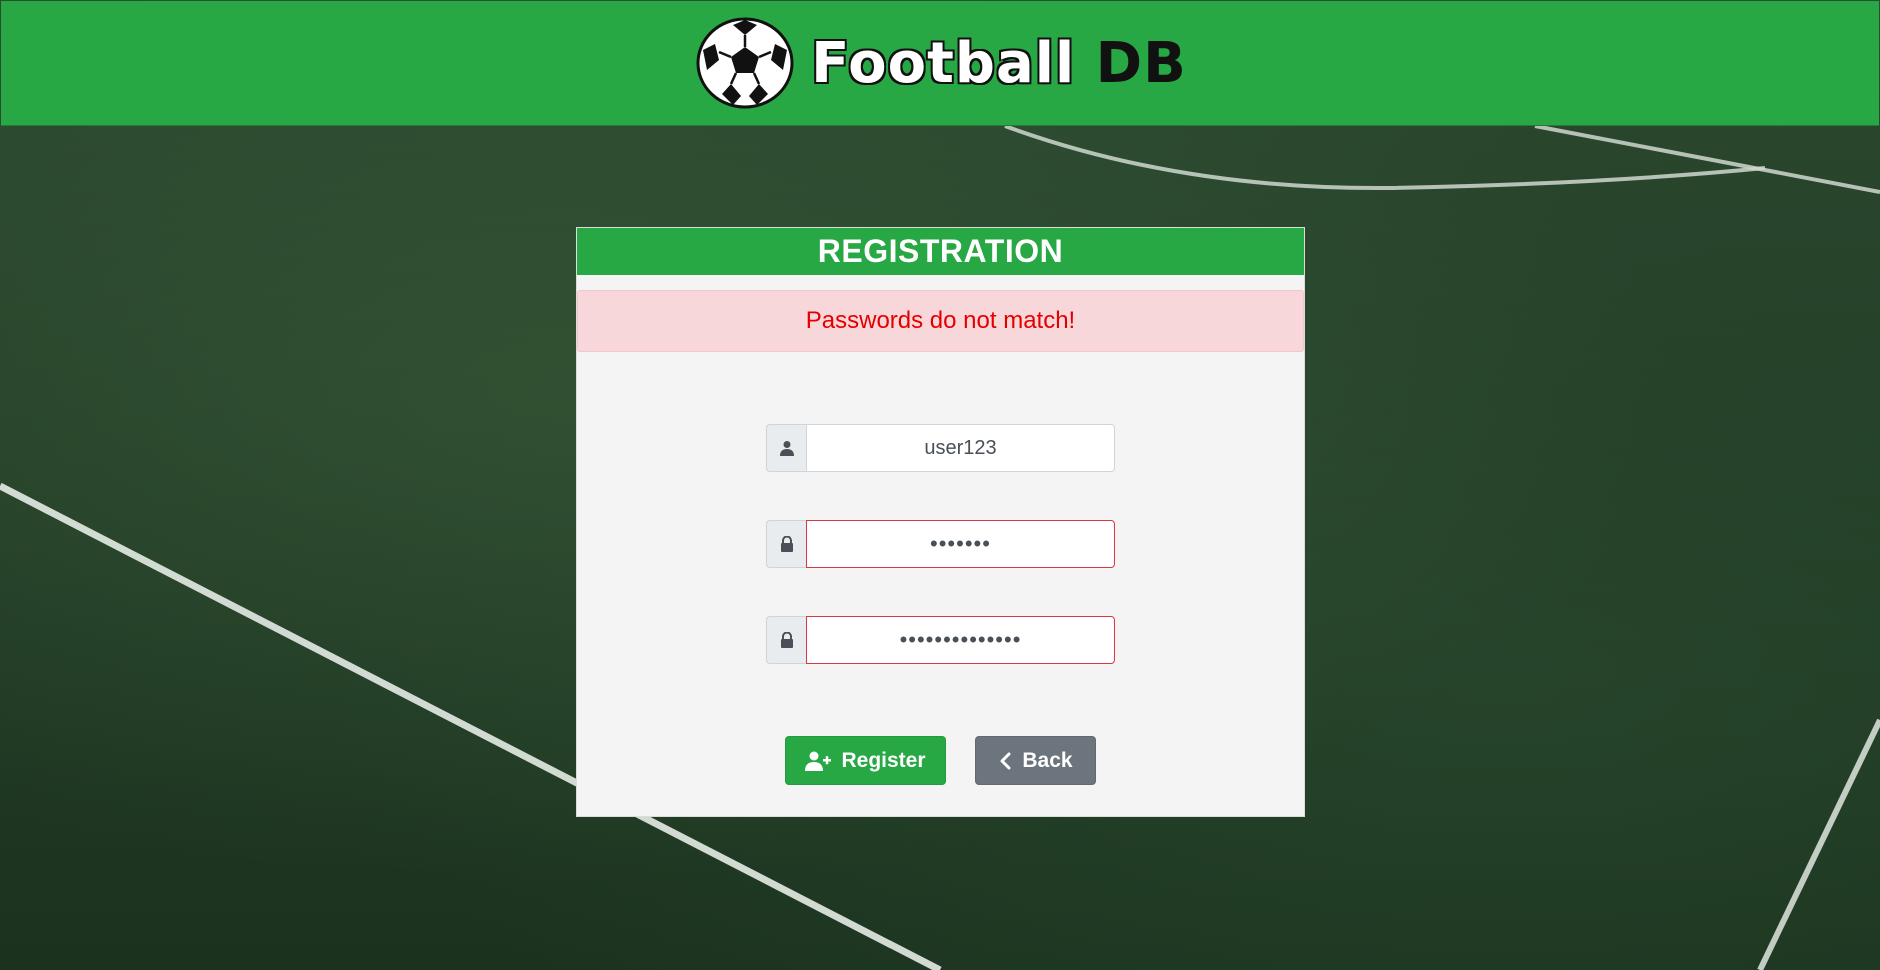 The width and height of the screenshot is (1880, 970). What do you see at coordinates (960, 544) in the screenshot?
I see `password-input` at bounding box center [960, 544].